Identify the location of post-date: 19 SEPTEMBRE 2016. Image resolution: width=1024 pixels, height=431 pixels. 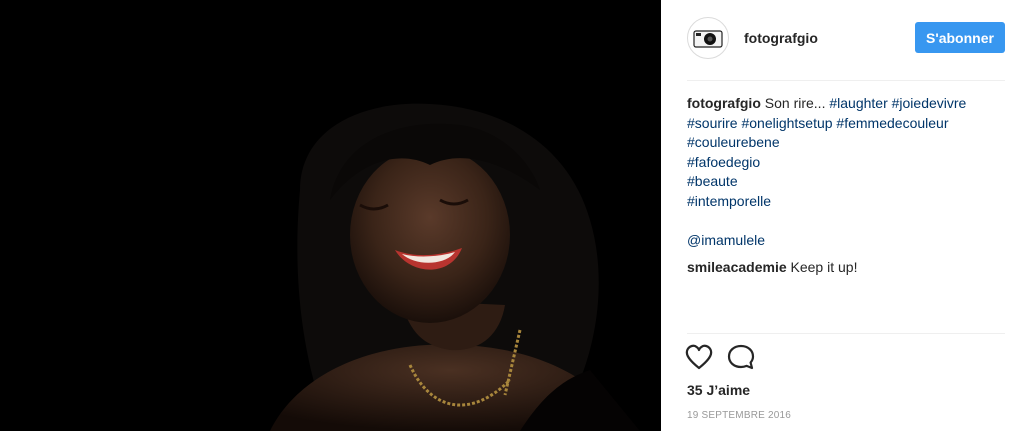
(739, 415).